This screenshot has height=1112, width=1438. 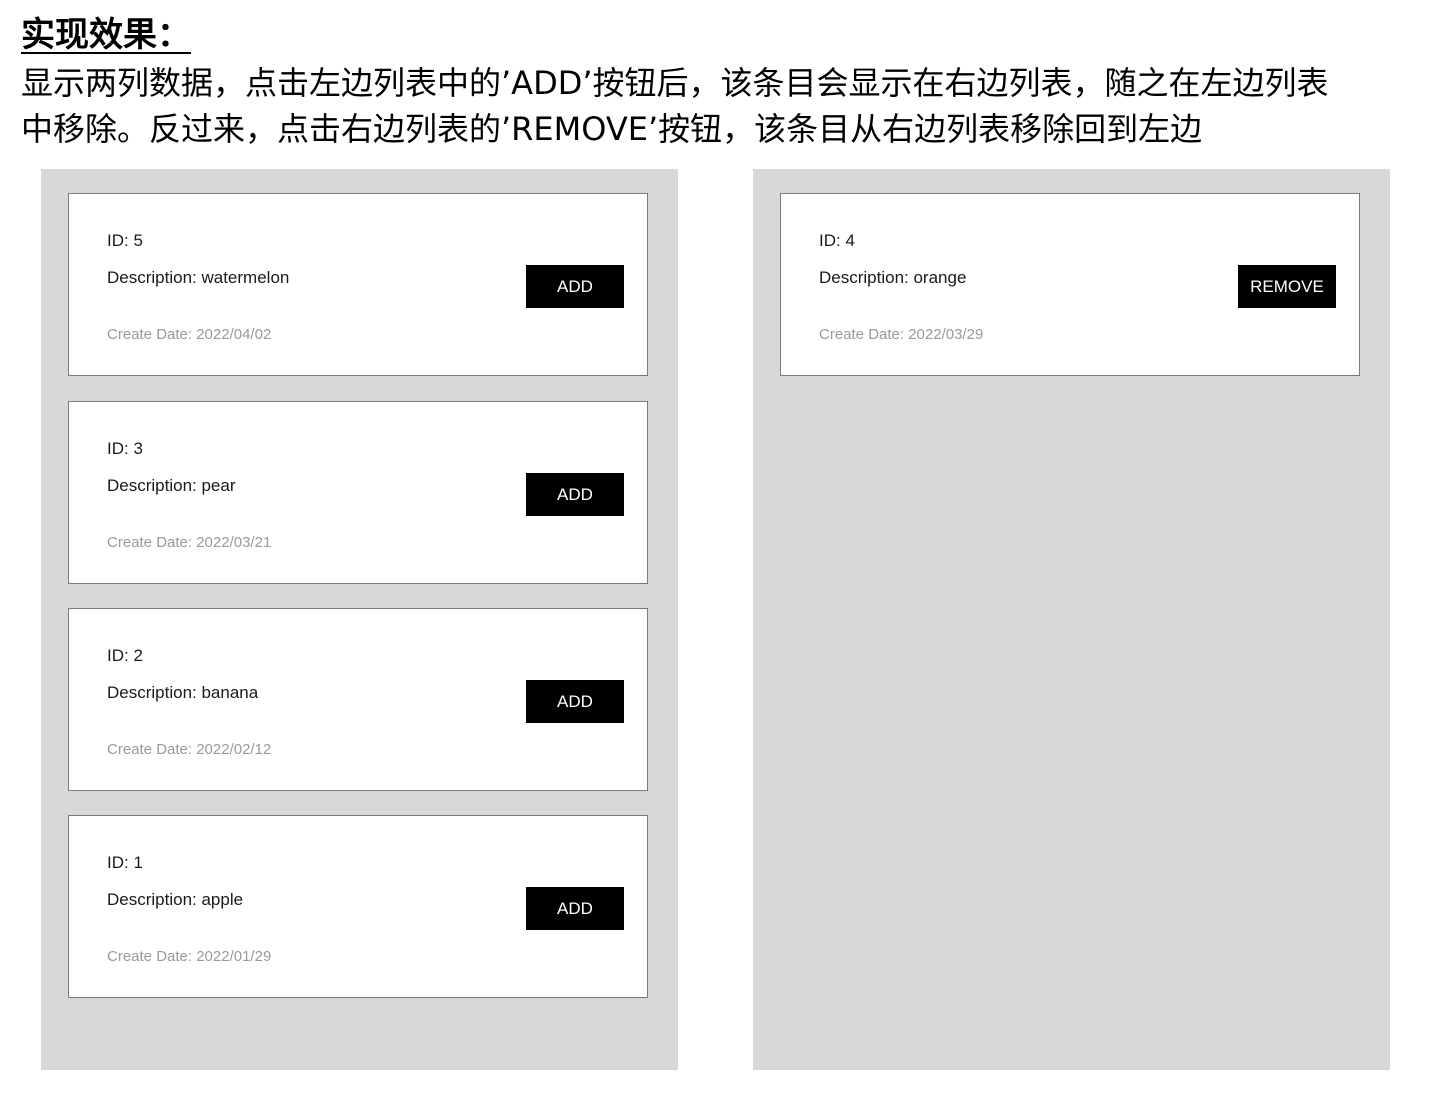 I want to click on remove-button: REMOVE, so click(x=1287, y=286).